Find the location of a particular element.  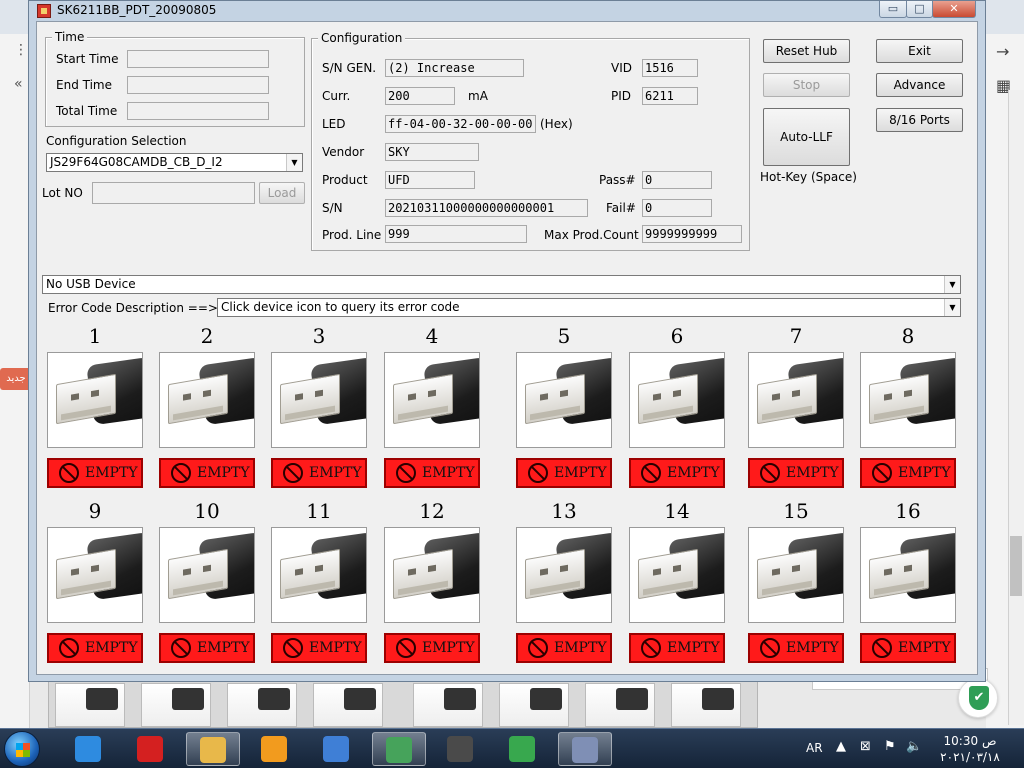

usb-thumb-icon is located at coordinates (448, 705).